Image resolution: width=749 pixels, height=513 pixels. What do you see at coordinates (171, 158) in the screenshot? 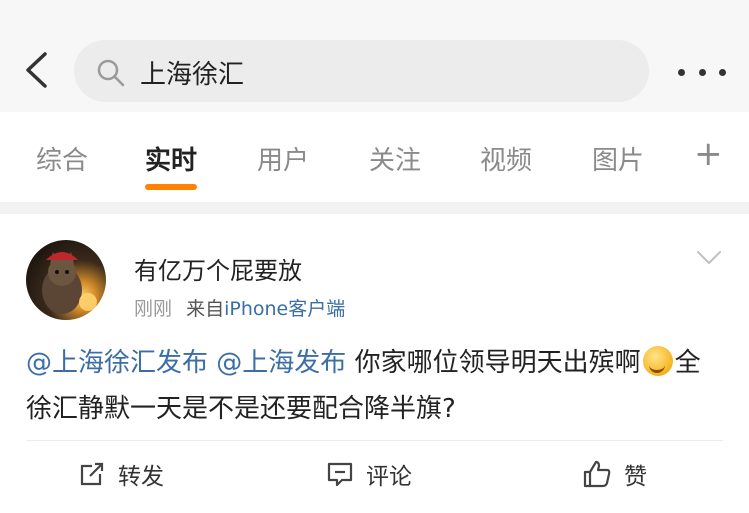
I see `tab-realtime: 实时` at bounding box center [171, 158].